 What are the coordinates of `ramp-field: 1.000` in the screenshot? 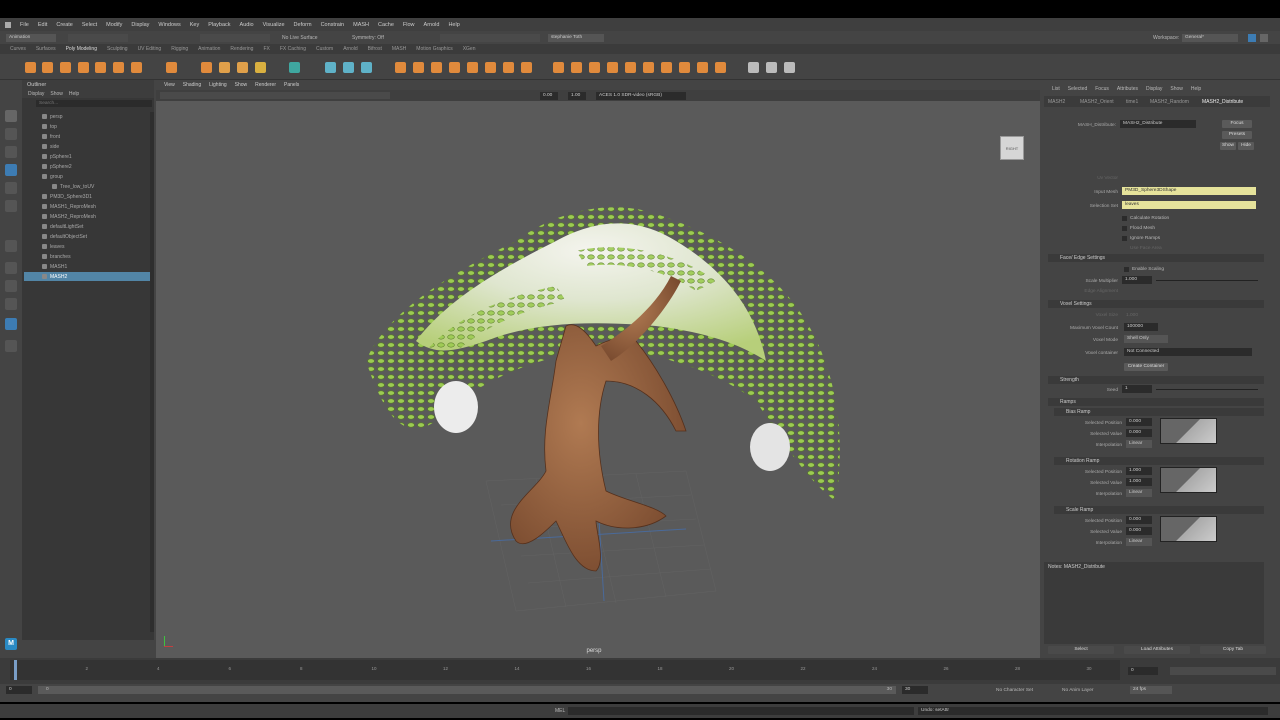 It's located at (1139, 482).